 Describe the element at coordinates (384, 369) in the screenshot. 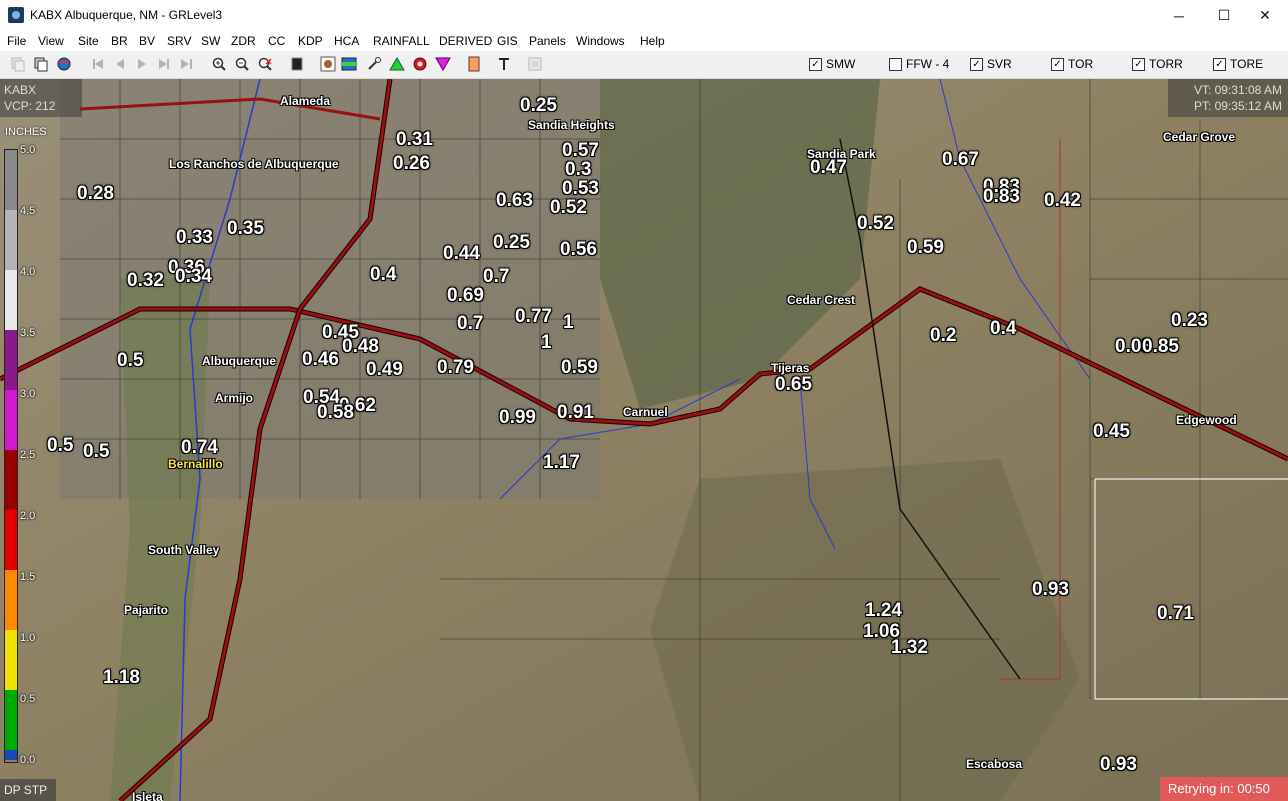

I see `rain-value: 0.49` at that location.